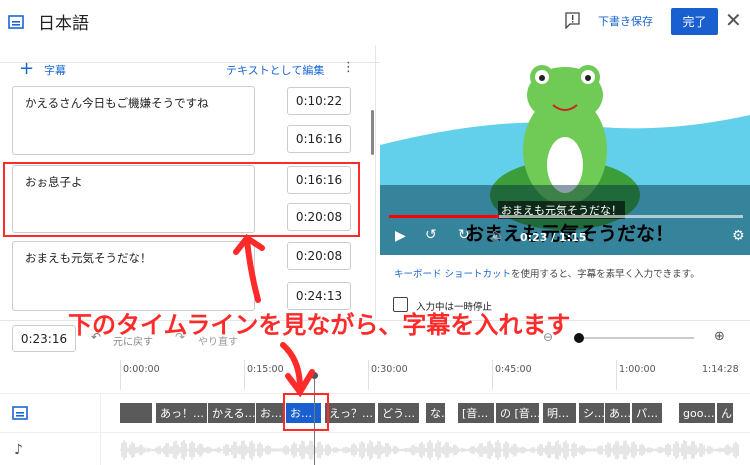 Image resolution: width=750 pixels, height=465 pixels. Describe the element at coordinates (566, 216) in the screenshot. I see `progress-bar` at that location.